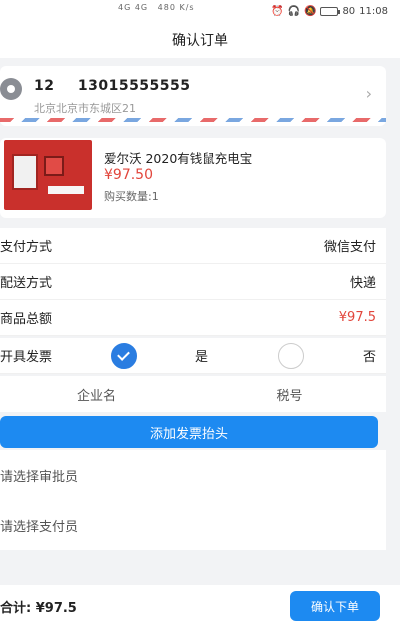 The width and height of the screenshot is (400, 627). Describe the element at coordinates (193, 282) in the screenshot. I see `delivery-method-row: 配送方式 快递` at that location.